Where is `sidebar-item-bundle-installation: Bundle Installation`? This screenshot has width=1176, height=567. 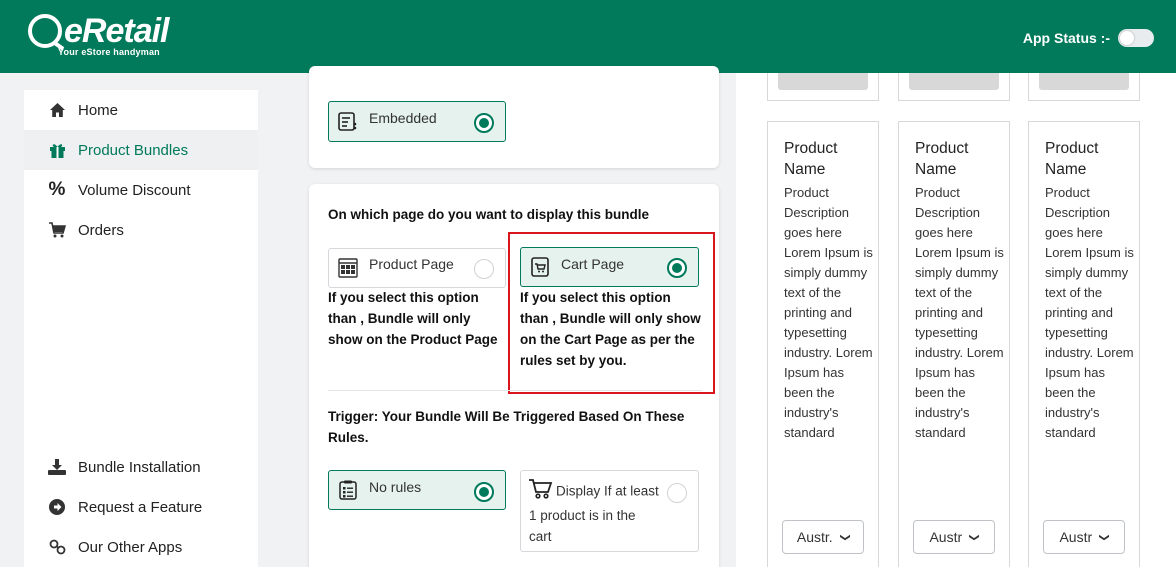
sidebar-item-bundle-installation: Bundle Installation is located at coordinates (141, 467).